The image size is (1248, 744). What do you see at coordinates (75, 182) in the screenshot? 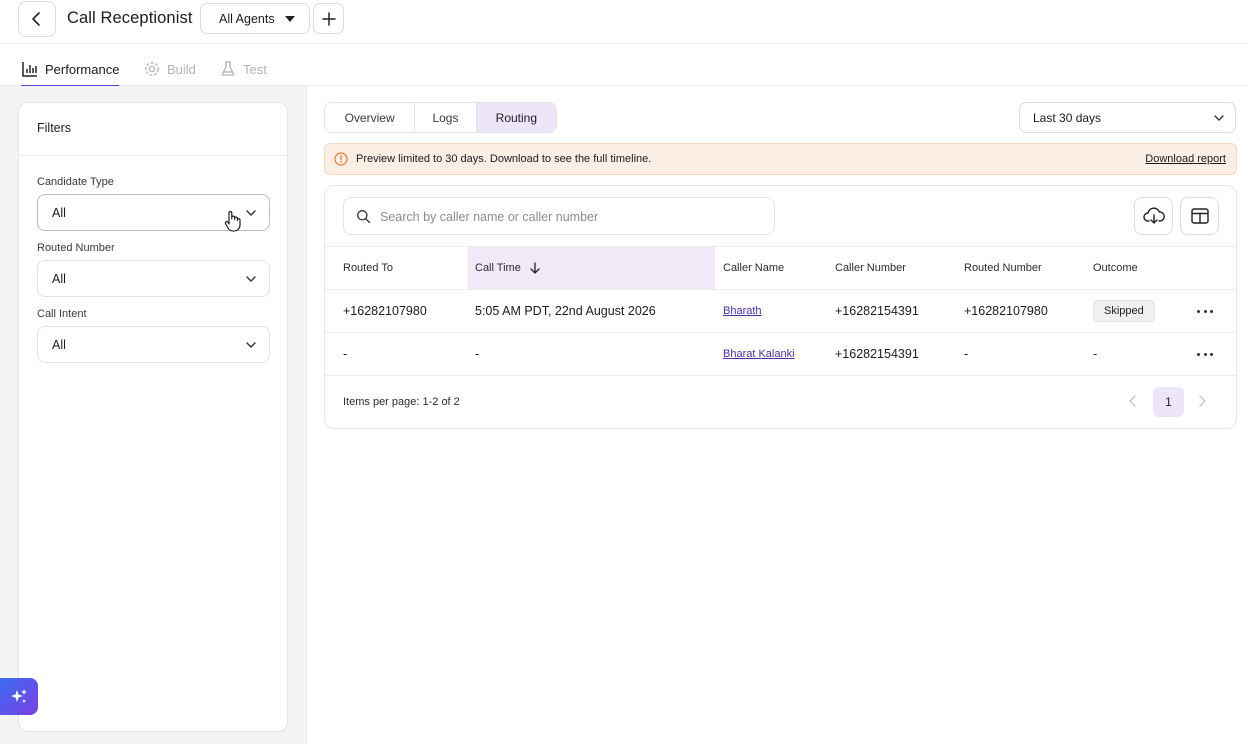
I see `filter-label-candidate-type: Candidate Type` at bounding box center [75, 182].